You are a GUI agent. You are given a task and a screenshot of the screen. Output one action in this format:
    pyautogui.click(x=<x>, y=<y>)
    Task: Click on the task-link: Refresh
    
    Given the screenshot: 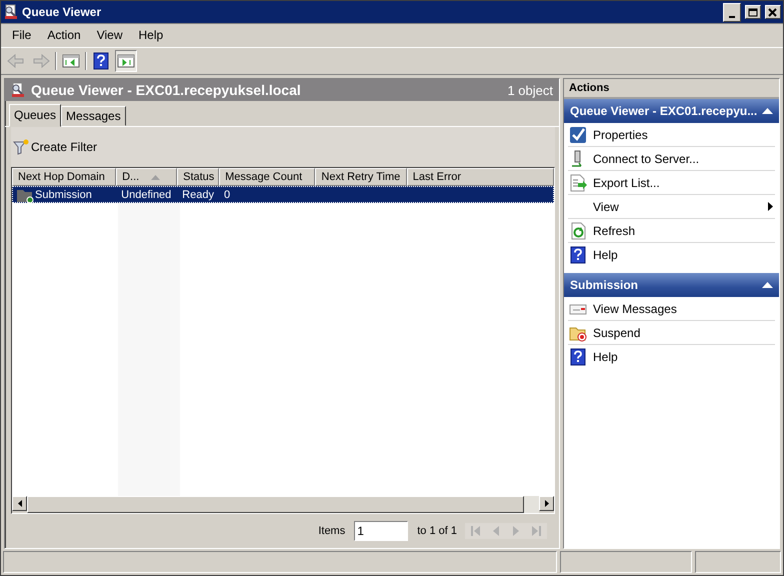 What is the action you would take?
    pyautogui.click(x=671, y=231)
    